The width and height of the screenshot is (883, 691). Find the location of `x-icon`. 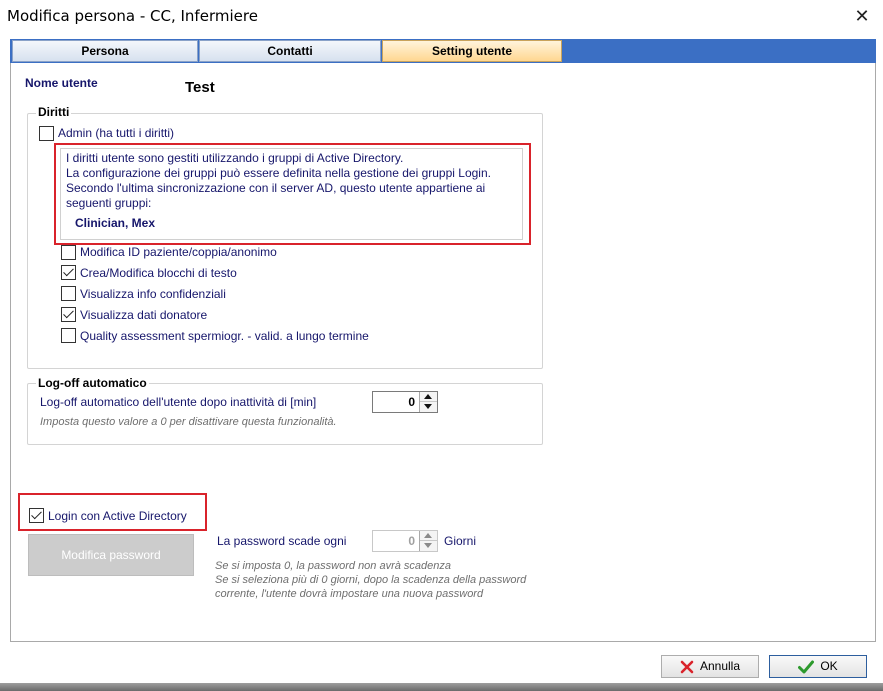

x-icon is located at coordinates (687, 667).